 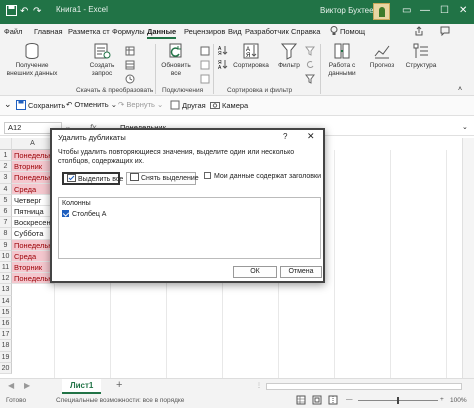 What do you see at coordinates (235, 31) in the screenshot?
I see `tab-view: Вид` at bounding box center [235, 31].